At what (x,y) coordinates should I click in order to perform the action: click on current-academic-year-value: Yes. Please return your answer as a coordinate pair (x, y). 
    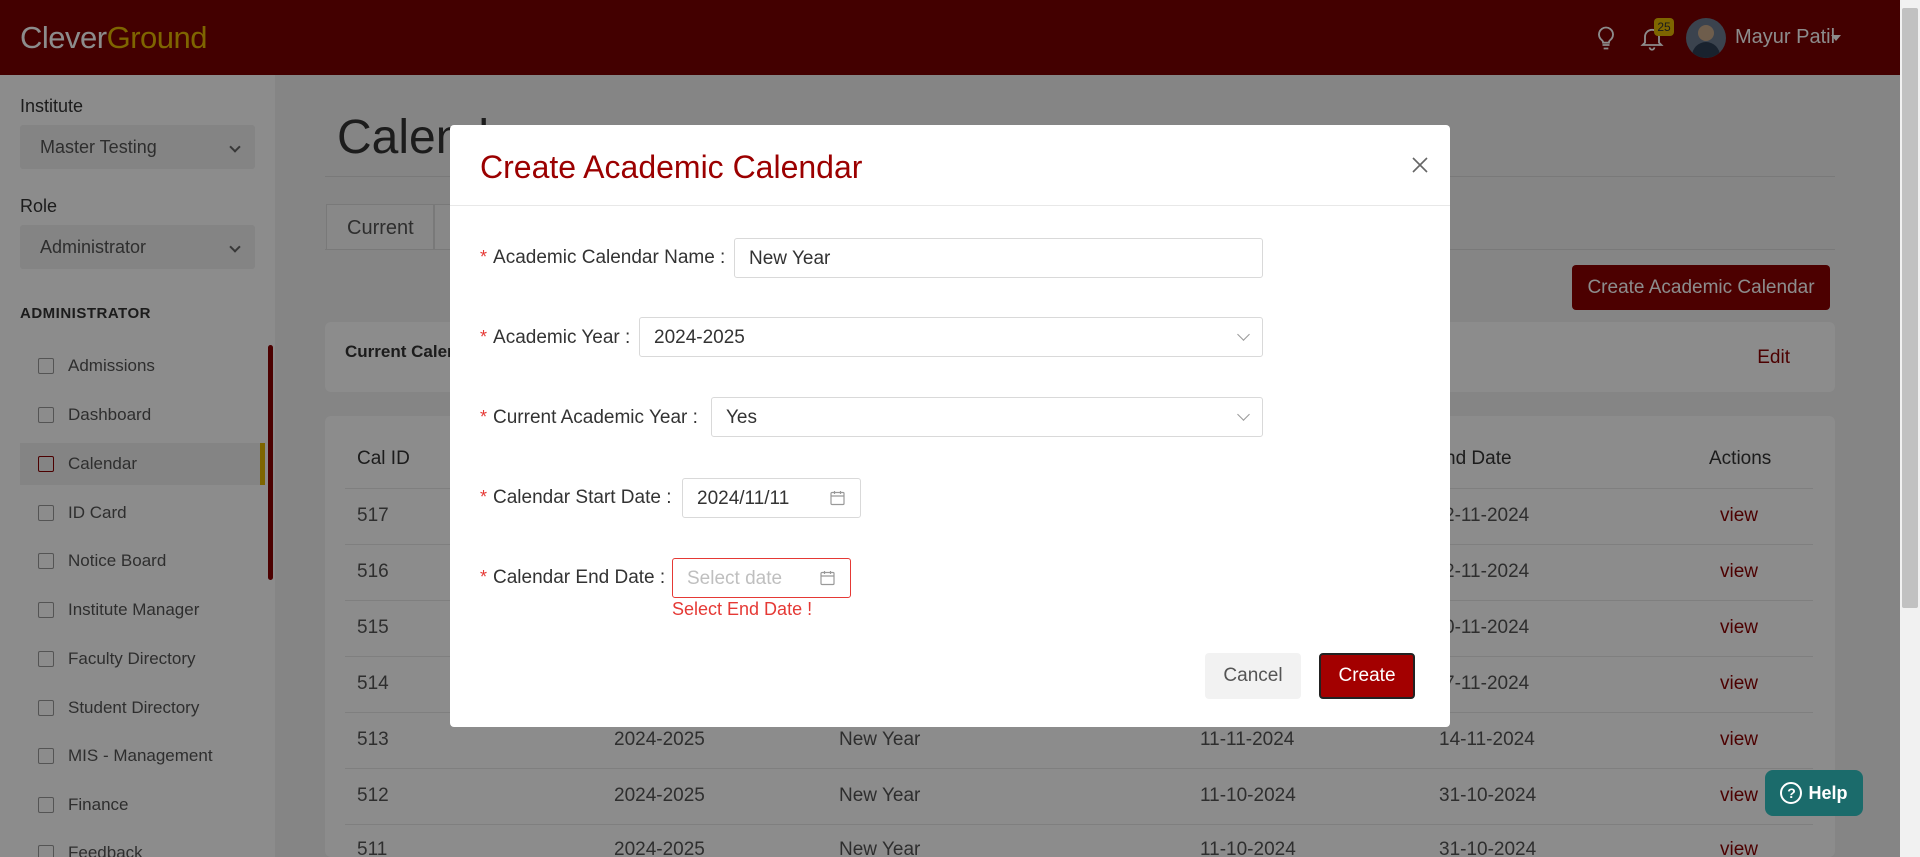
    Looking at the image, I should click on (741, 417).